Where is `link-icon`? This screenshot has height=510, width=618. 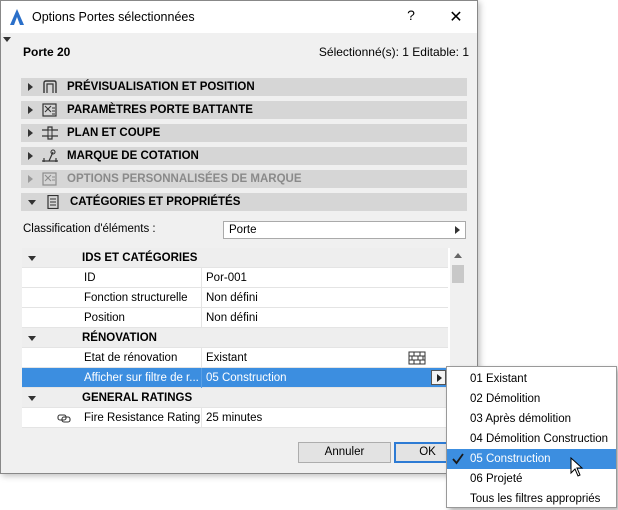 link-icon is located at coordinates (64, 418).